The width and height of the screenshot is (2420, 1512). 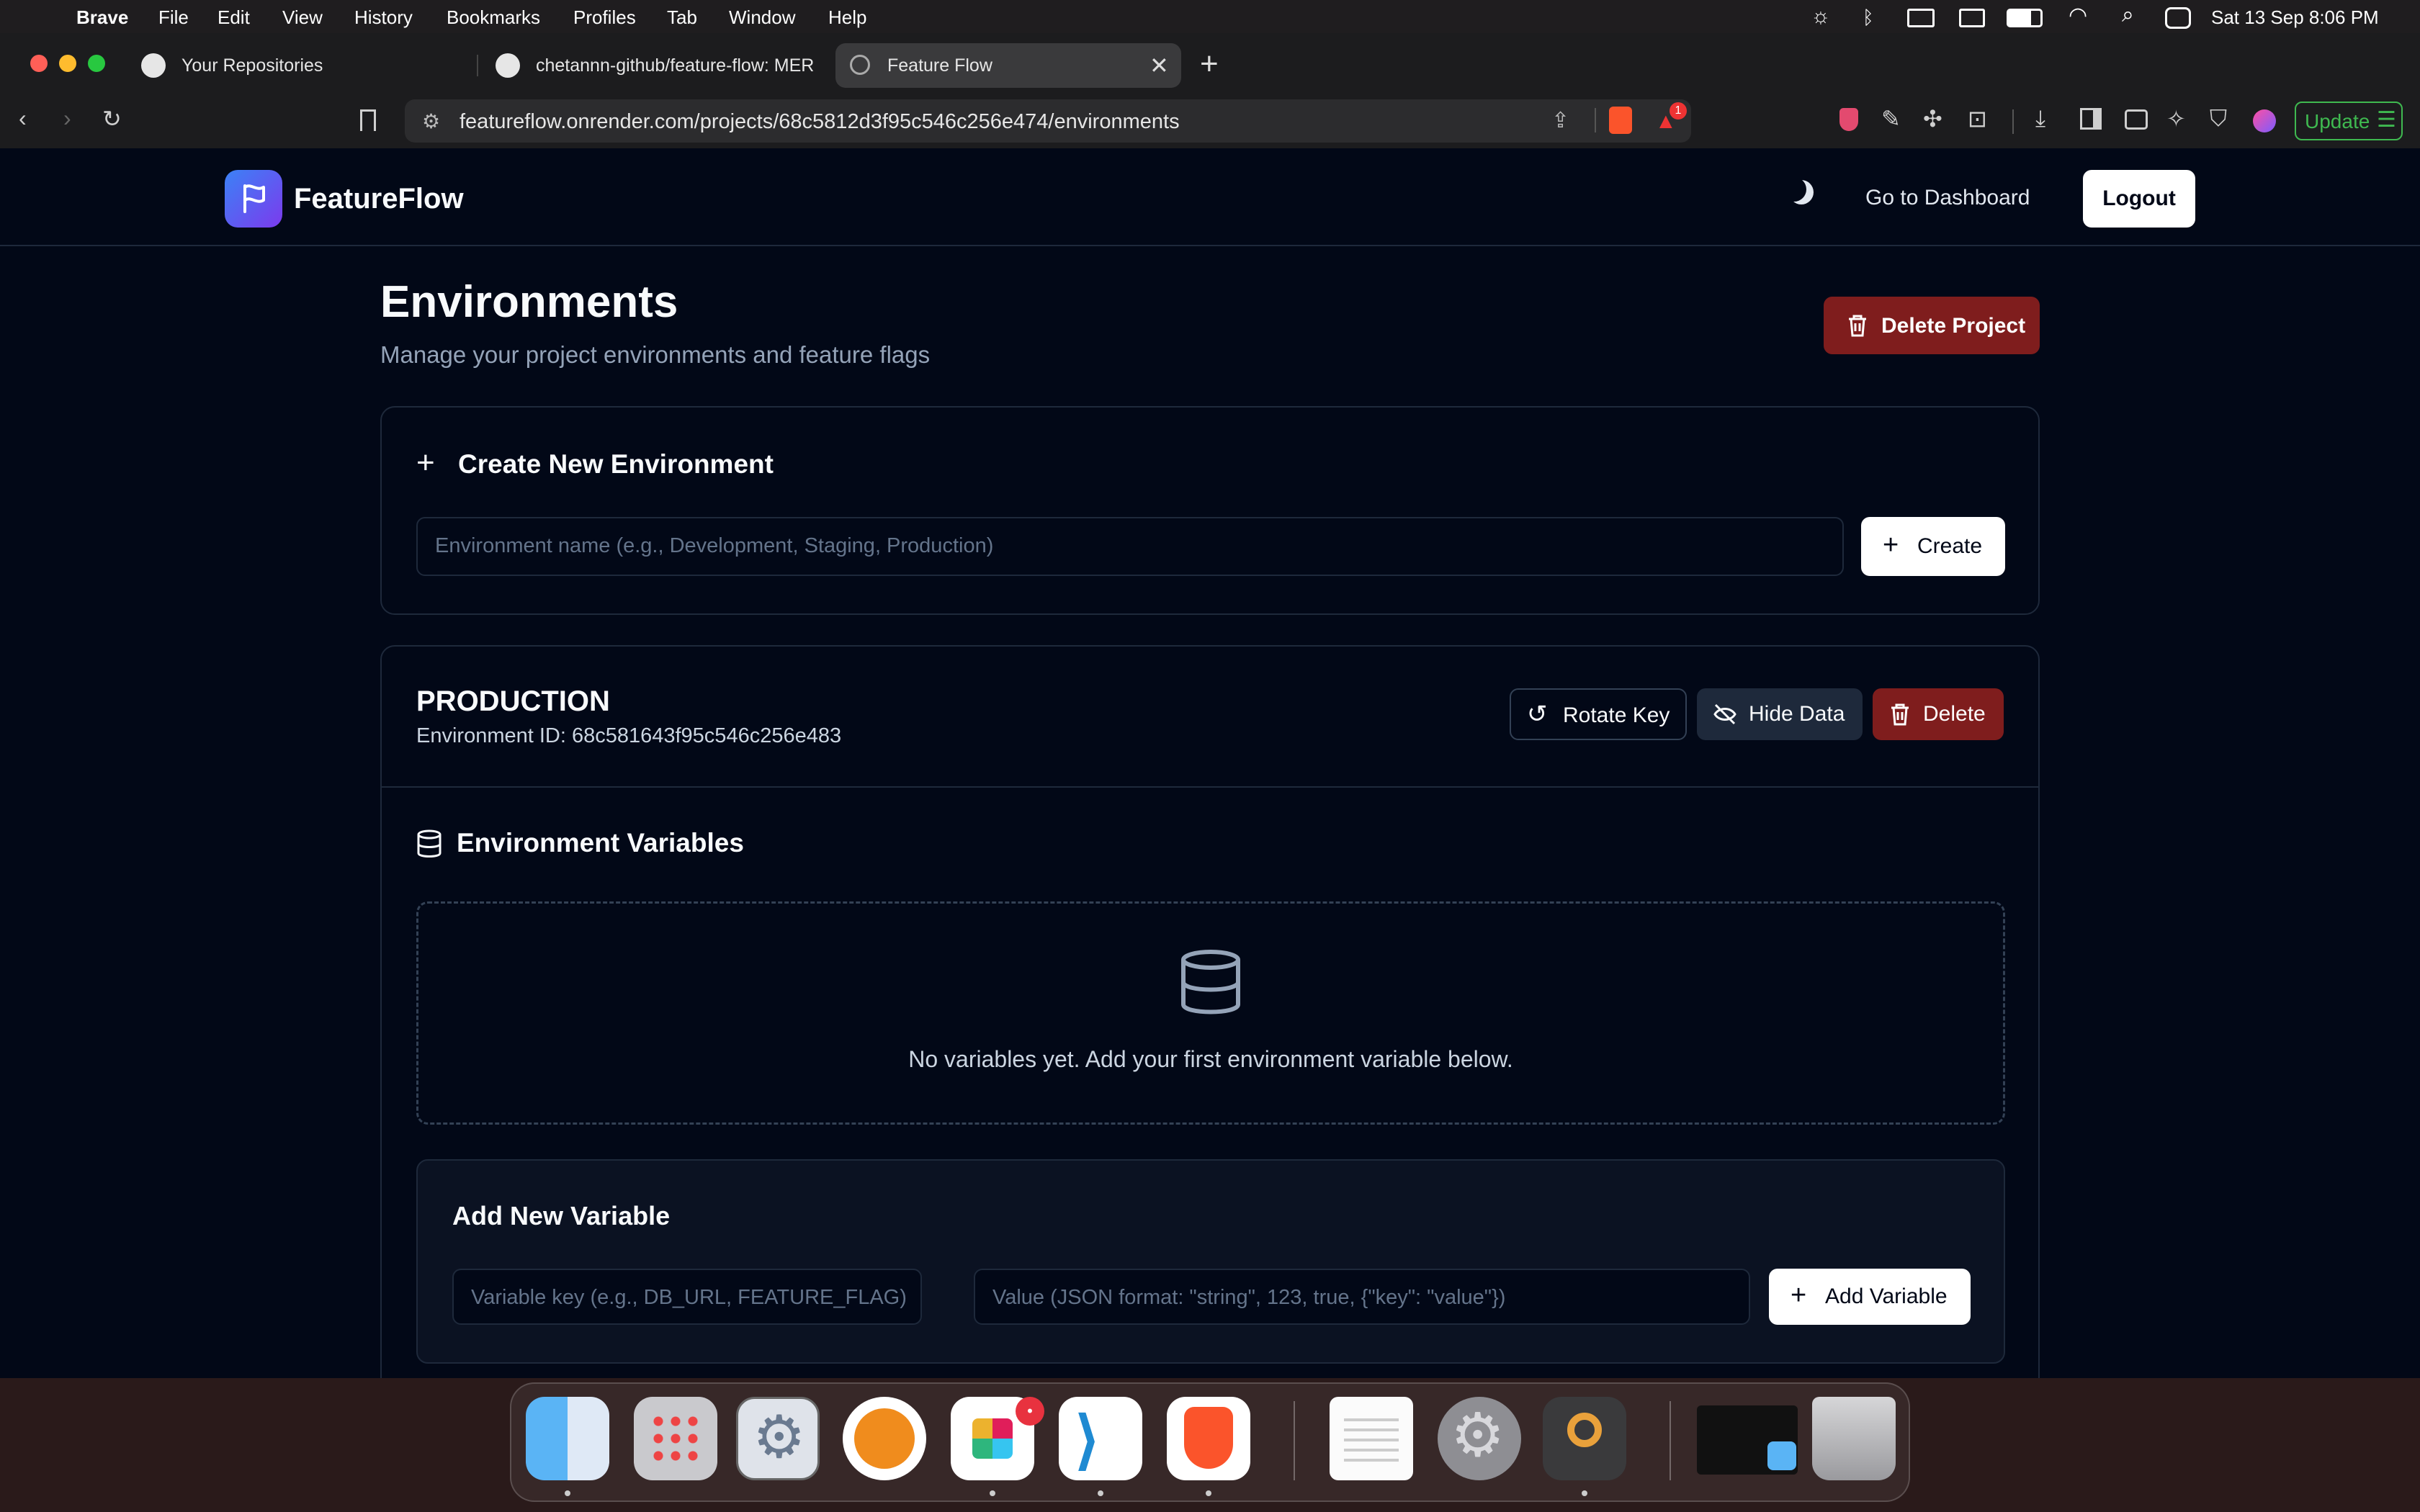 What do you see at coordinates (234, 17) in the screenshot?
I see `menu-edit: Edit` at bounding box center [234, 17].